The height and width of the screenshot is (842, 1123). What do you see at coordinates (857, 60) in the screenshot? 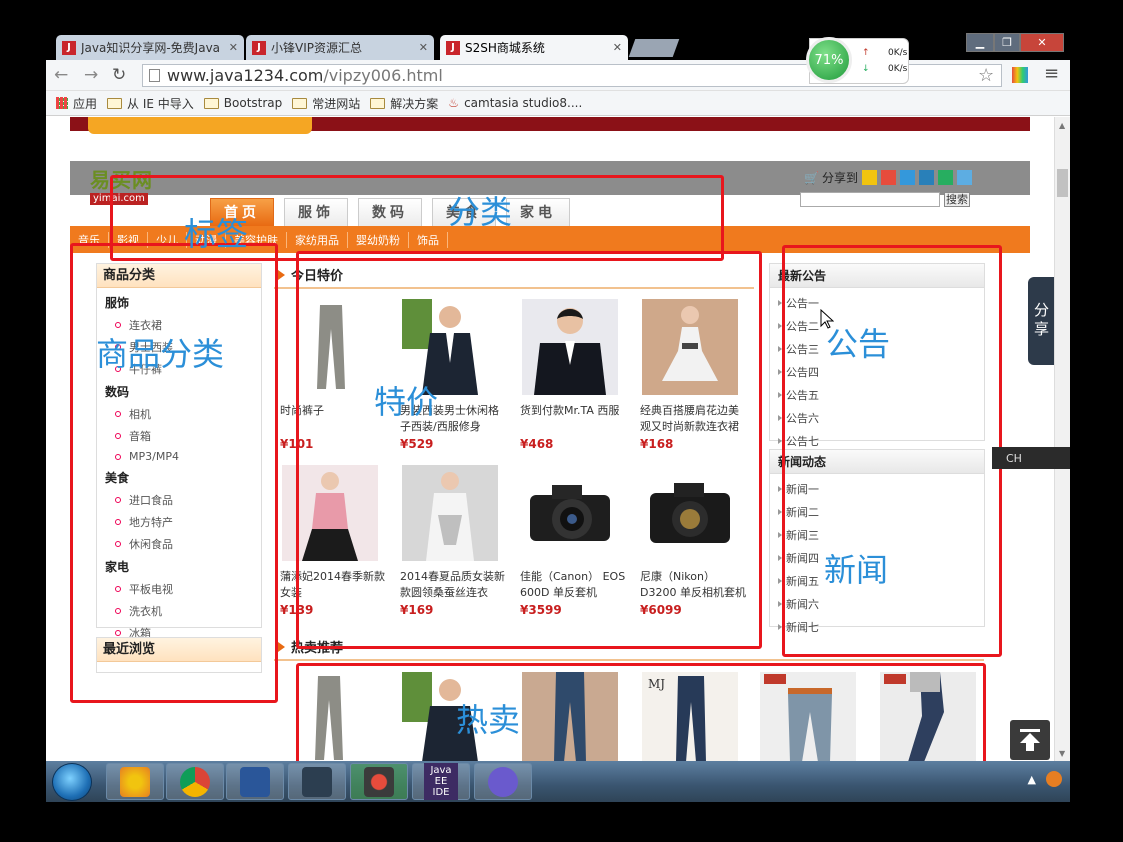
I see `network-speed-widget: 71% ↑ 0K/s ↓ 0K/s` at bounding box center [857, 60].